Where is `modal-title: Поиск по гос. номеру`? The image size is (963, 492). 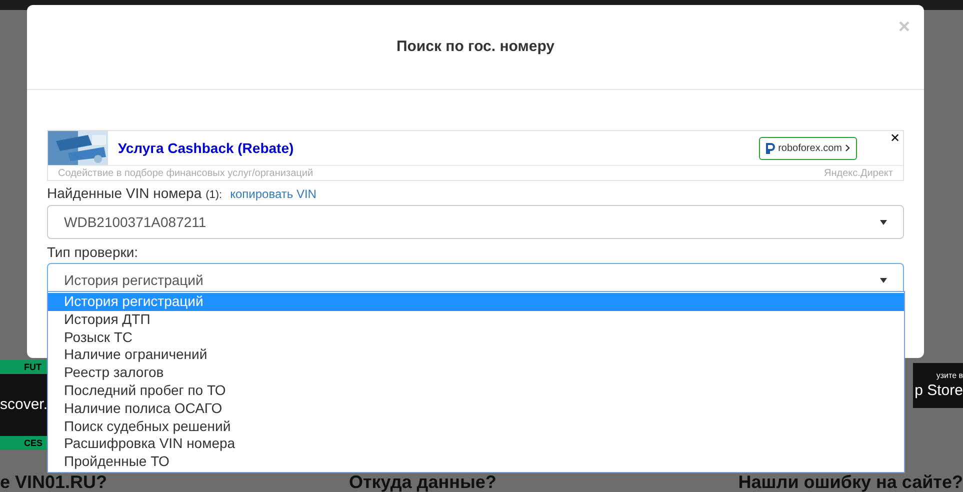 modal-title: Поиск по гос. номеру is located at coordinates (475, 46).